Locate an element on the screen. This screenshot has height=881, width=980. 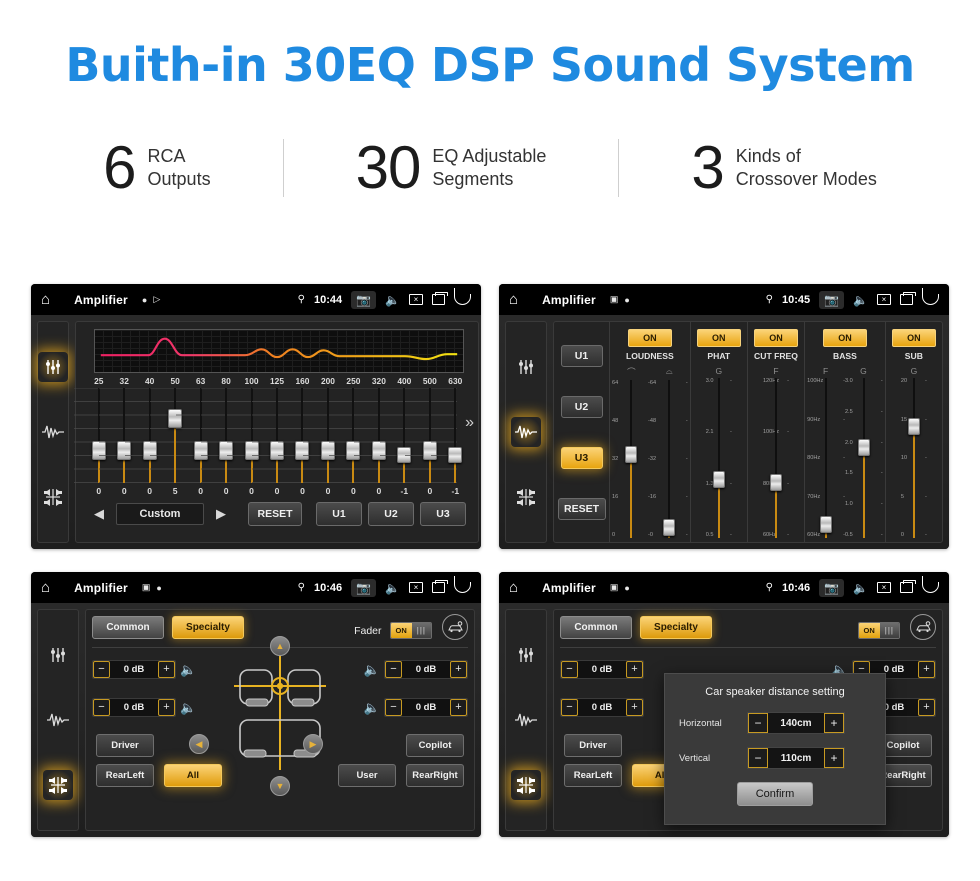
preset-user-button: User is located at coordinates (367, 775).